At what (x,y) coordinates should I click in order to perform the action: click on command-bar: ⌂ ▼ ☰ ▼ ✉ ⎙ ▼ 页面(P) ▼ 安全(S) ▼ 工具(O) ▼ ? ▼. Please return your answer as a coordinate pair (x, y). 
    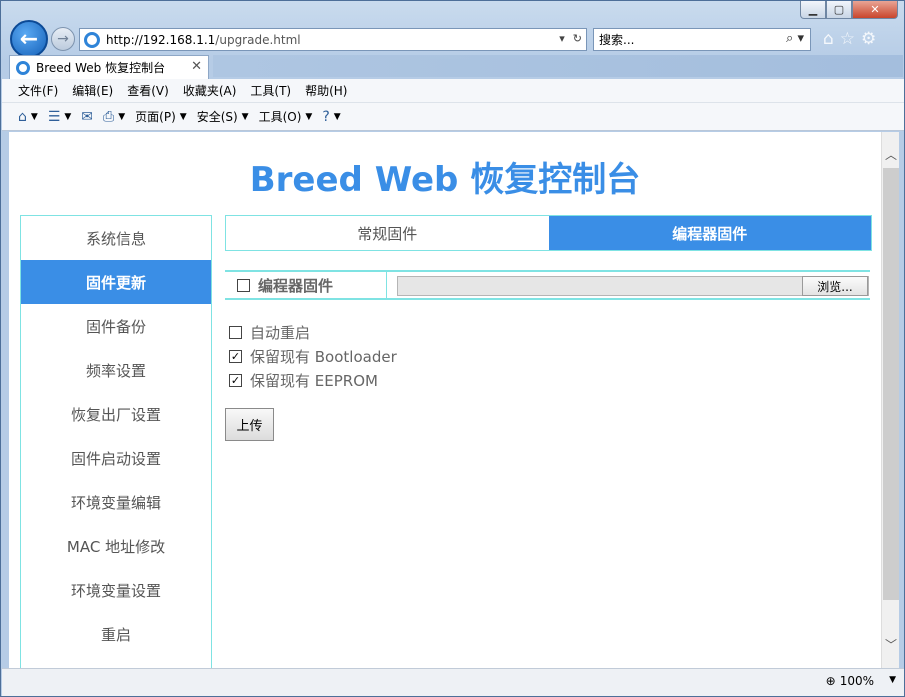
    Looking at the image, I should click on (453, 117).